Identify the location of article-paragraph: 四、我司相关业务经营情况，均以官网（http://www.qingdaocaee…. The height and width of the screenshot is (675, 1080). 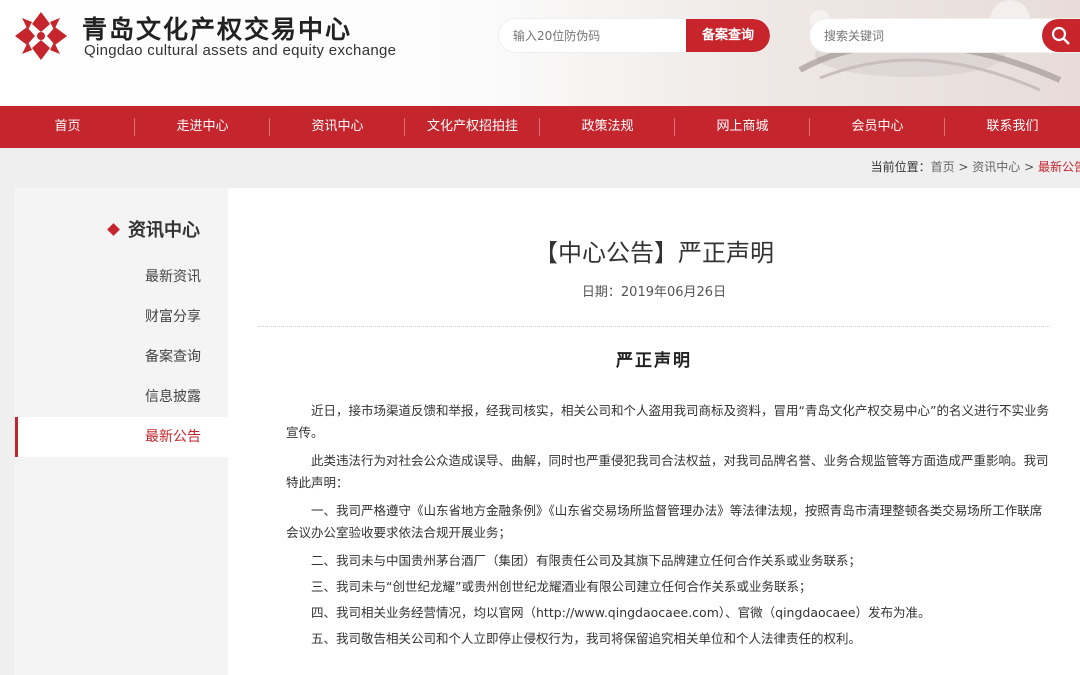
(621, 612).